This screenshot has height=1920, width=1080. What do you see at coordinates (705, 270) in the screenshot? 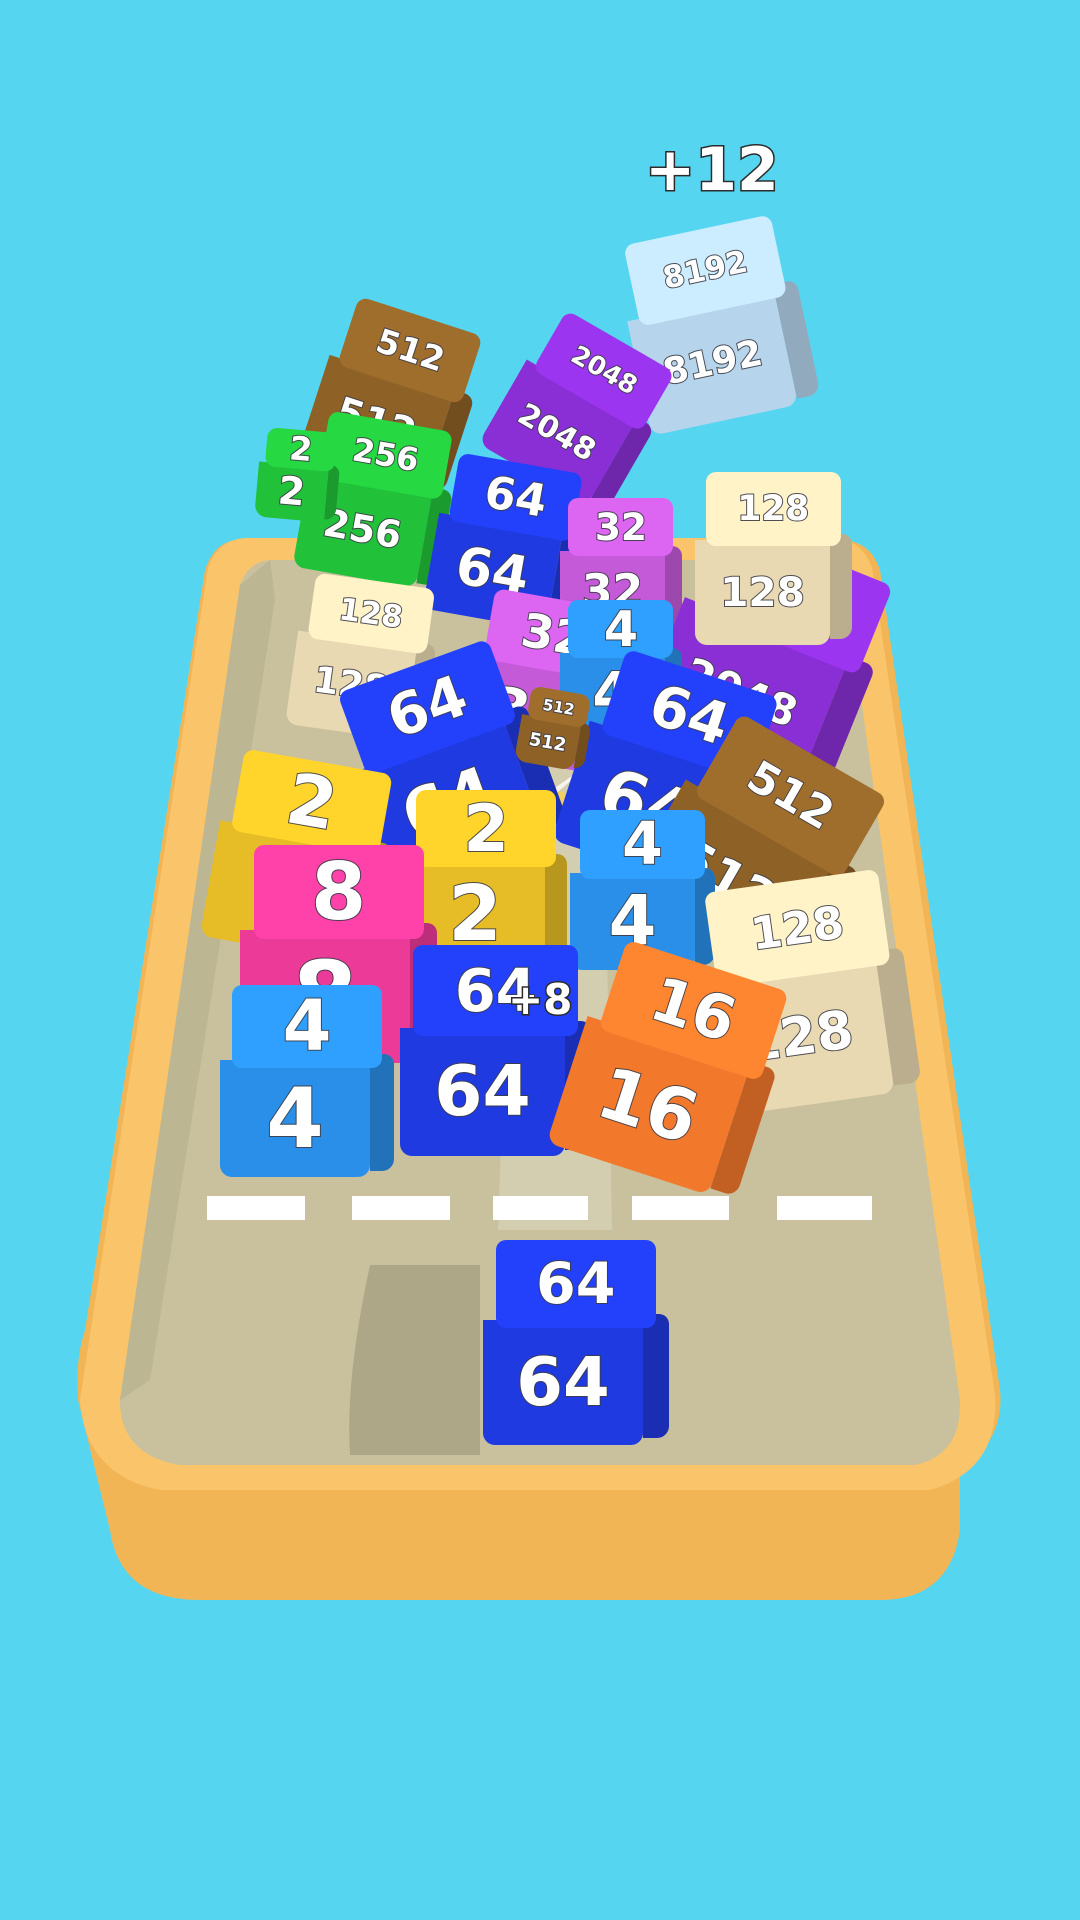
I see `cube-value-label: 8192` at bounding box center [705, 270].